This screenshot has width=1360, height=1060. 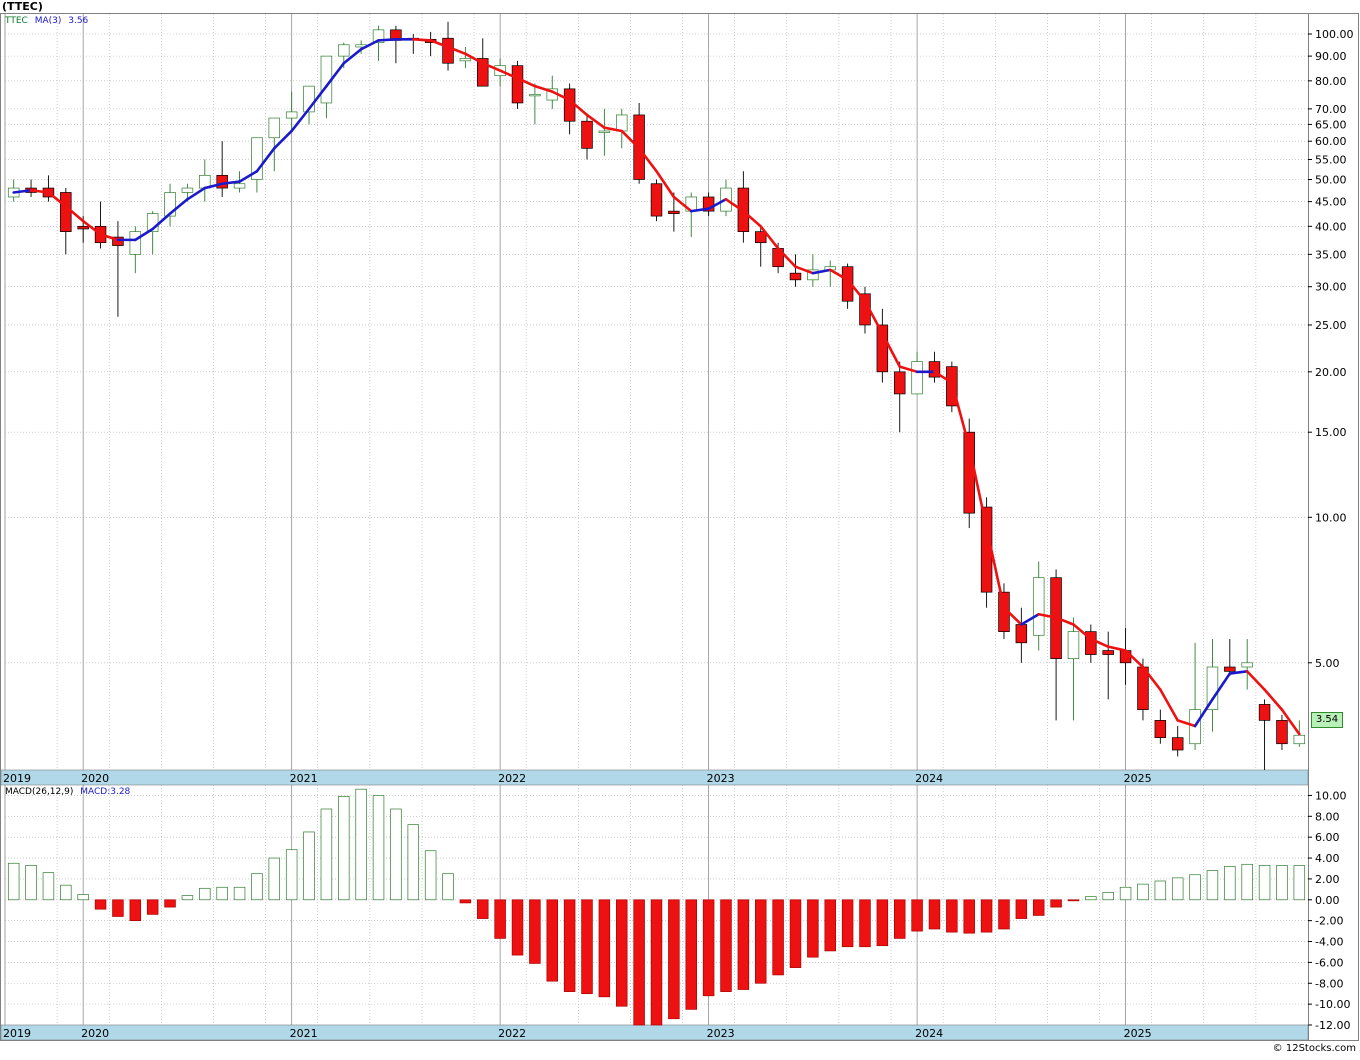 I want to click on price-y-tick-label: 90.00, so click(x=1331, y=56).